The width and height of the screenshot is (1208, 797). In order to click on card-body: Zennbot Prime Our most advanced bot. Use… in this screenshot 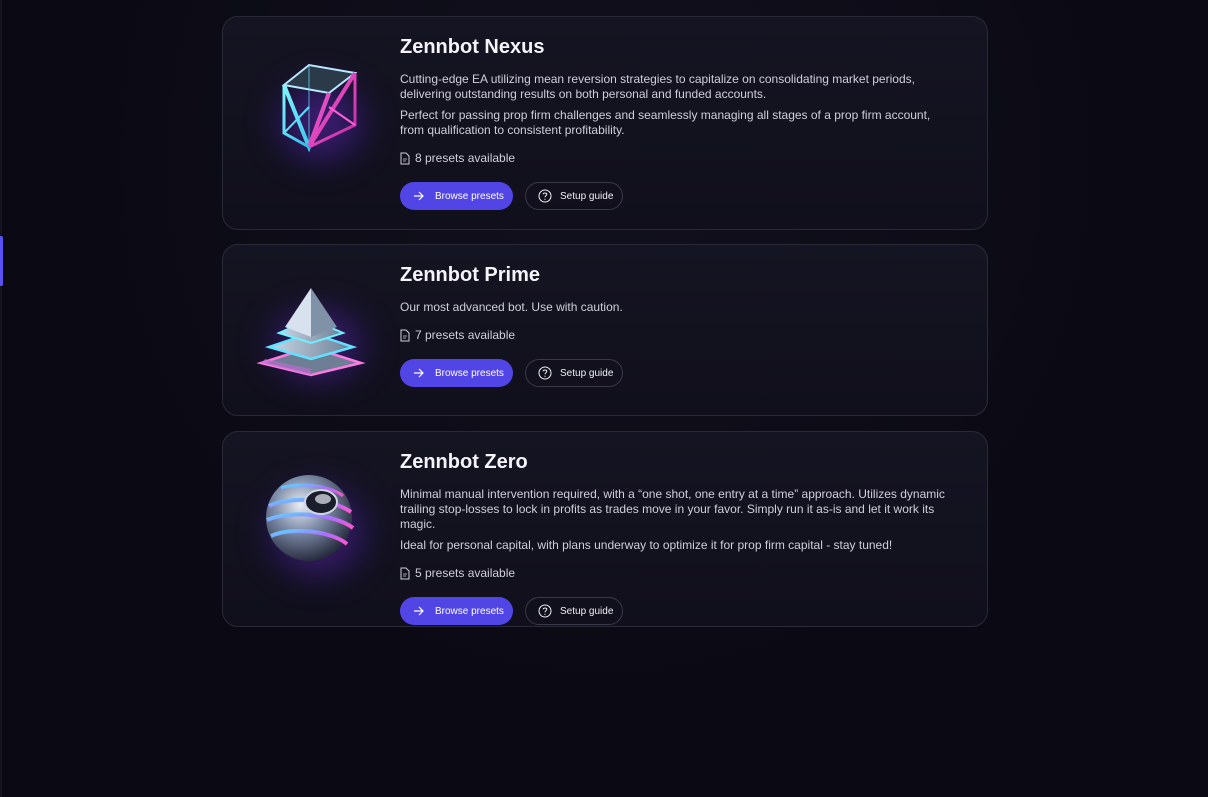, I will do `click(673, 325)`.